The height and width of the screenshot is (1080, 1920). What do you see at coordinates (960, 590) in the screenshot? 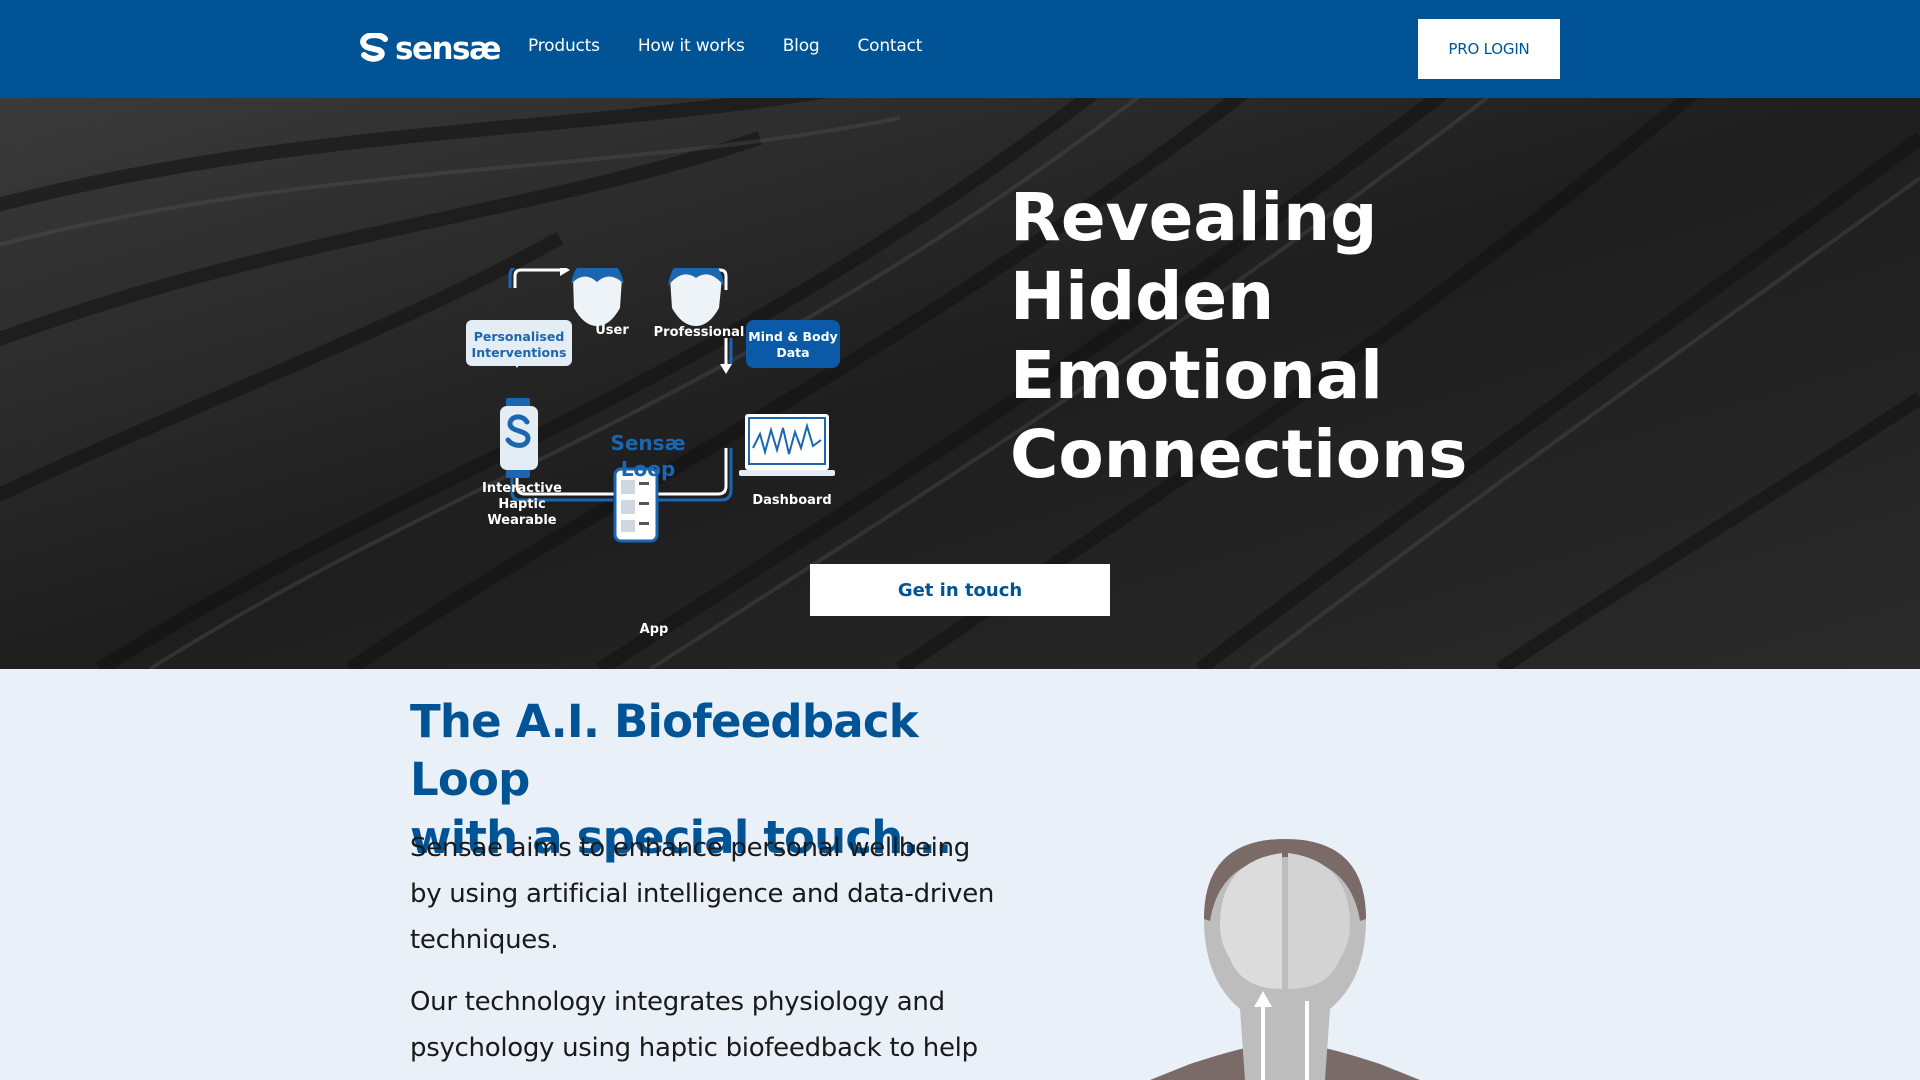
I see `get-in-touch-button: Get in touch` at bounding box center [960, 590].